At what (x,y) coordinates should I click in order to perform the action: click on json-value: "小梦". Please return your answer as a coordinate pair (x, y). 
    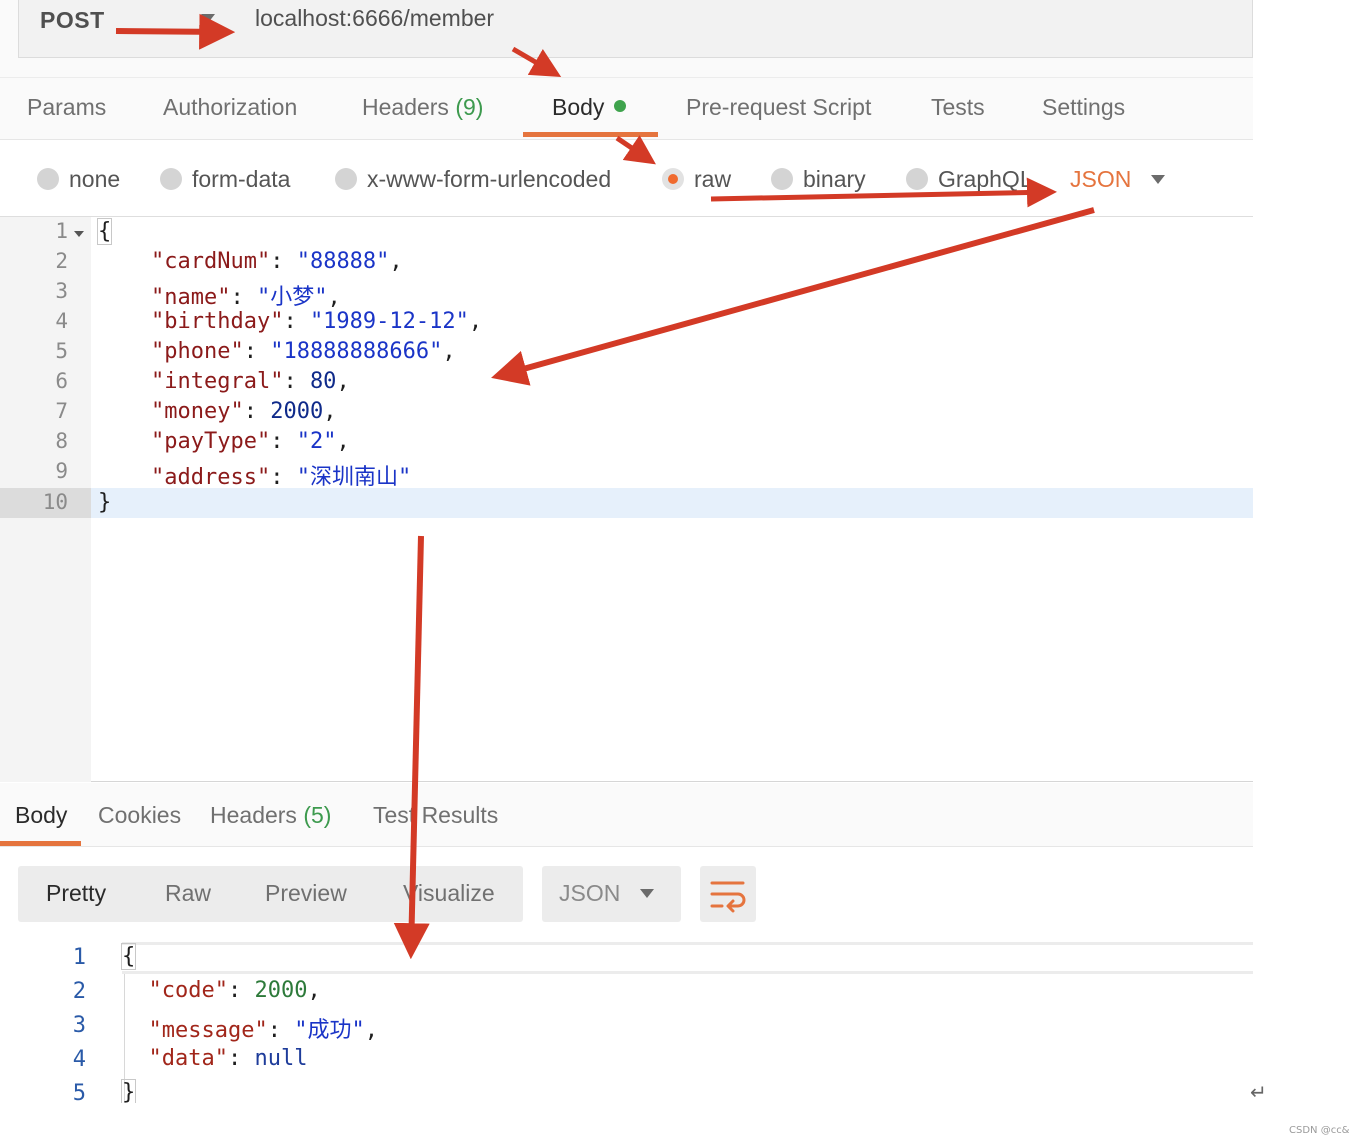
    Looking at the image, I should click on (292, 297).